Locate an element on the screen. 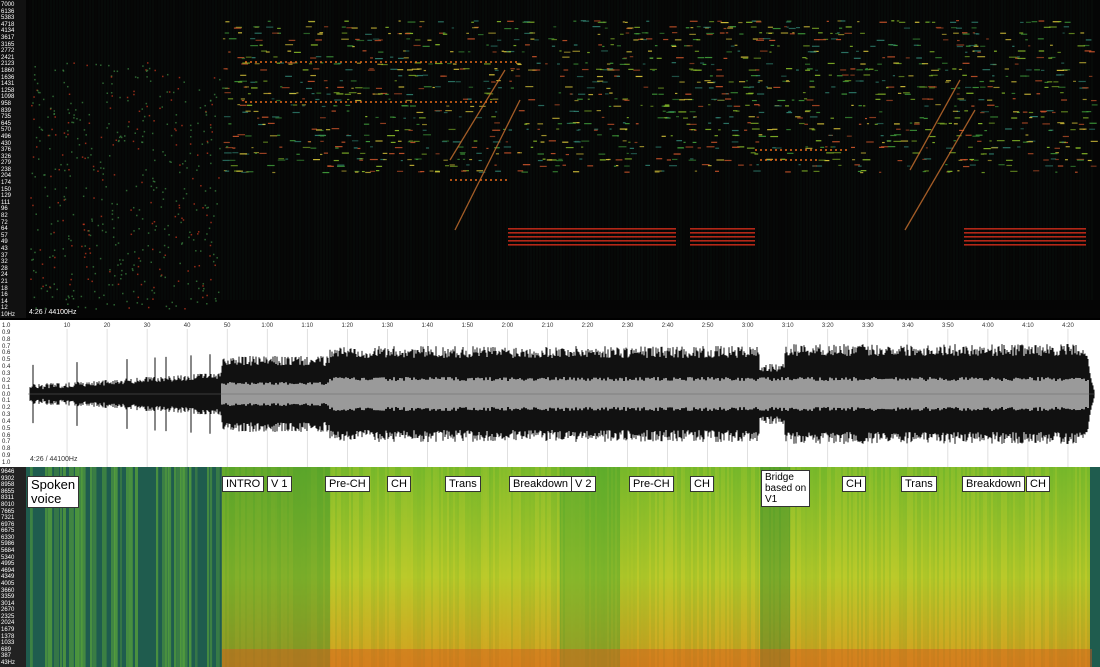 The width and height of the screenshot is (1100, 667). time-tick-label: 3:30 is located at coordinates (867, 326).